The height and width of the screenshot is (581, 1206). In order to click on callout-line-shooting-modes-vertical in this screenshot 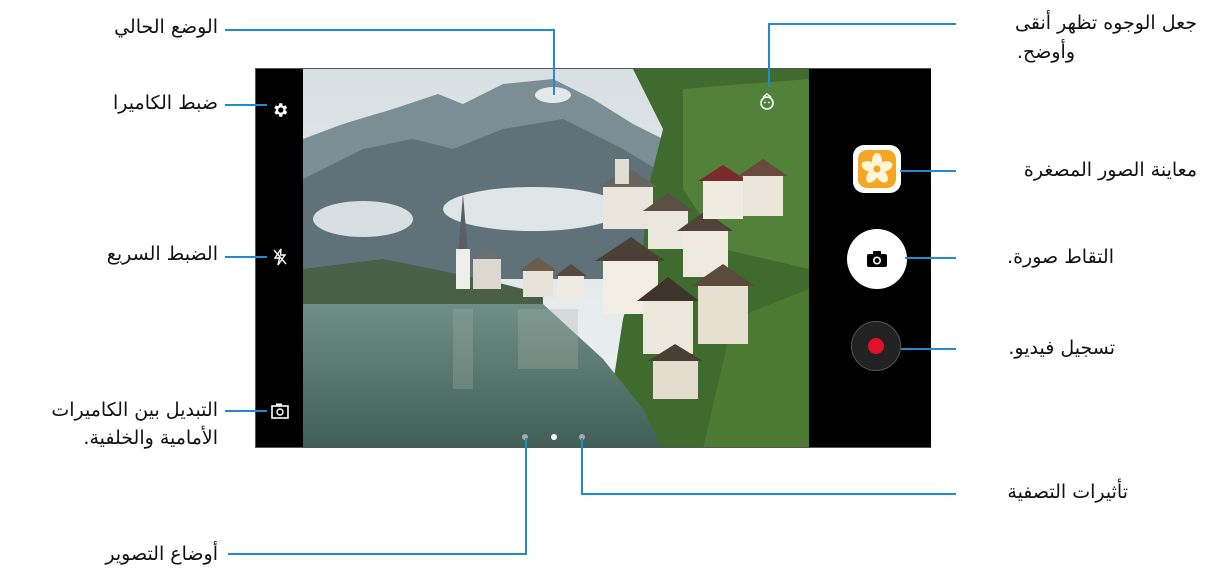, I will do `click(526, 496)`.